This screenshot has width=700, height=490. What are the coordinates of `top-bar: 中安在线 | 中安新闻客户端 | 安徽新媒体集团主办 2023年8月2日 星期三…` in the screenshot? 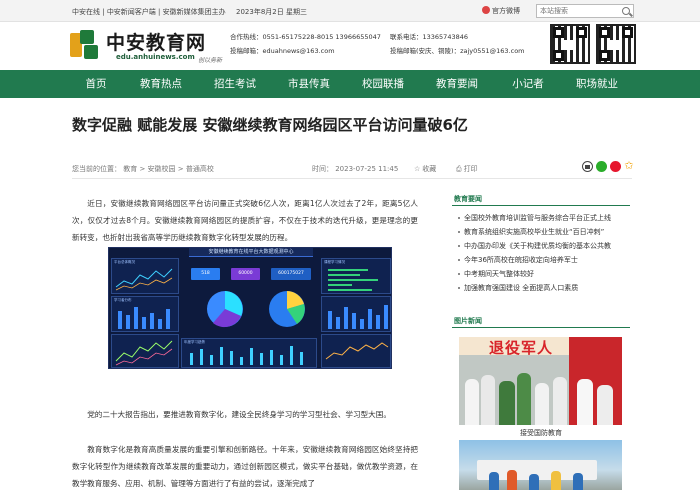 It's located at (350, 11).